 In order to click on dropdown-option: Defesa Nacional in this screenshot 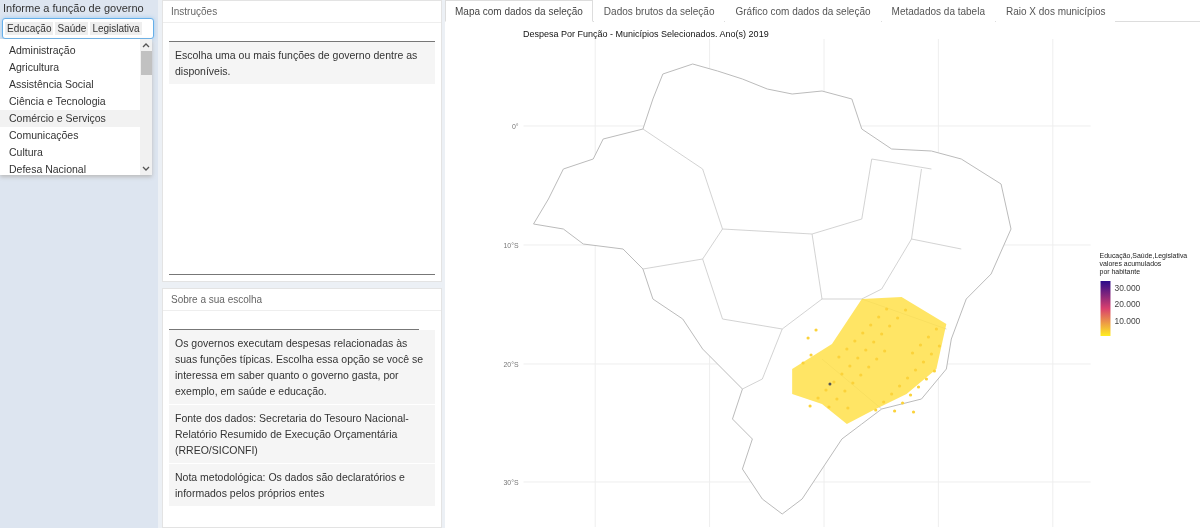, I will do `click(70, 169)`.